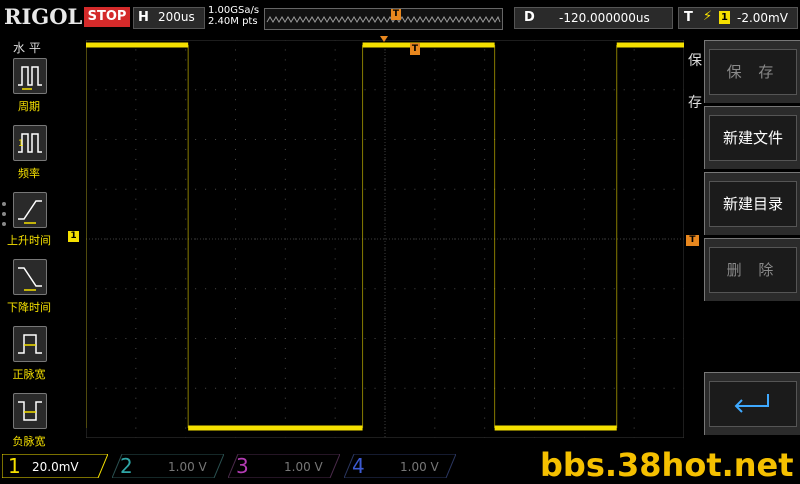 The image size is (800, 484). Describe the element at coordinates (29, 243) in the screenshot. I see `left-measure-menu: 水 平 周期 1 频率 上升时间 下降时间 正脉宽 负脉宽` at that location.